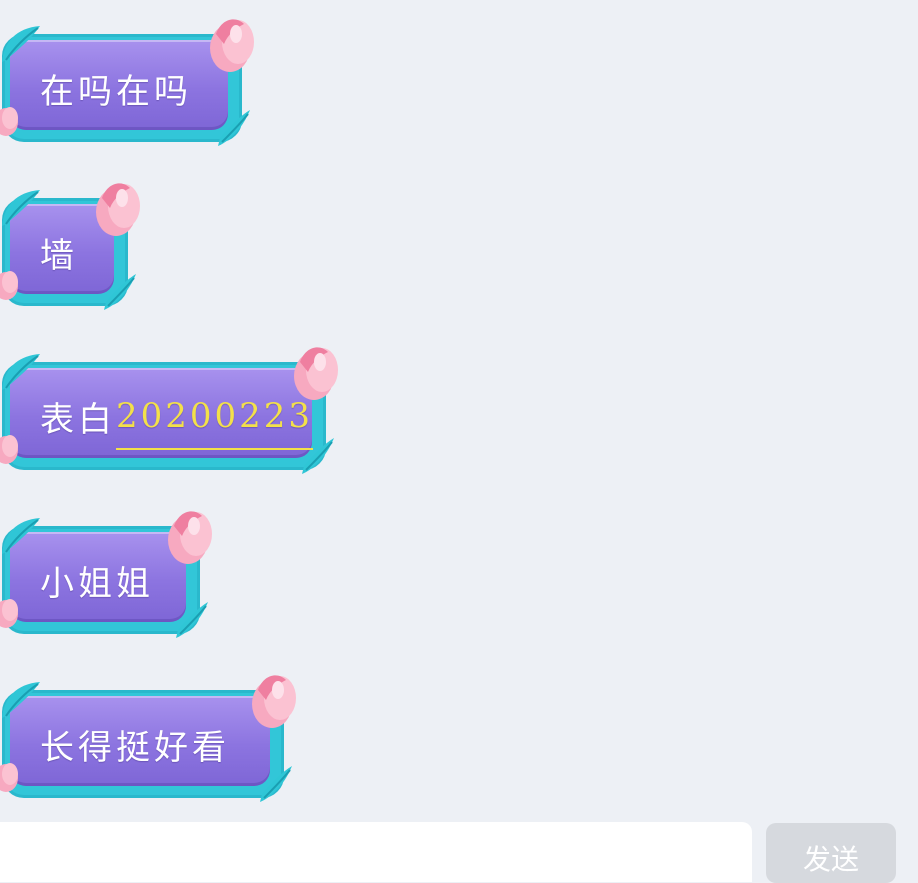 This screenshot has width=918, height=883. I want to click on message-text: 在吗在吗, so click(116, 88).